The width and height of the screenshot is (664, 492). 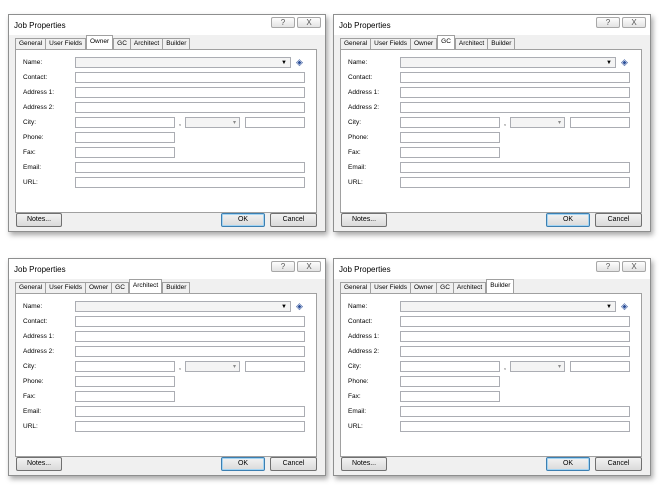 I want to click on address2-label: Address 2:, so click(x=364, y=107).